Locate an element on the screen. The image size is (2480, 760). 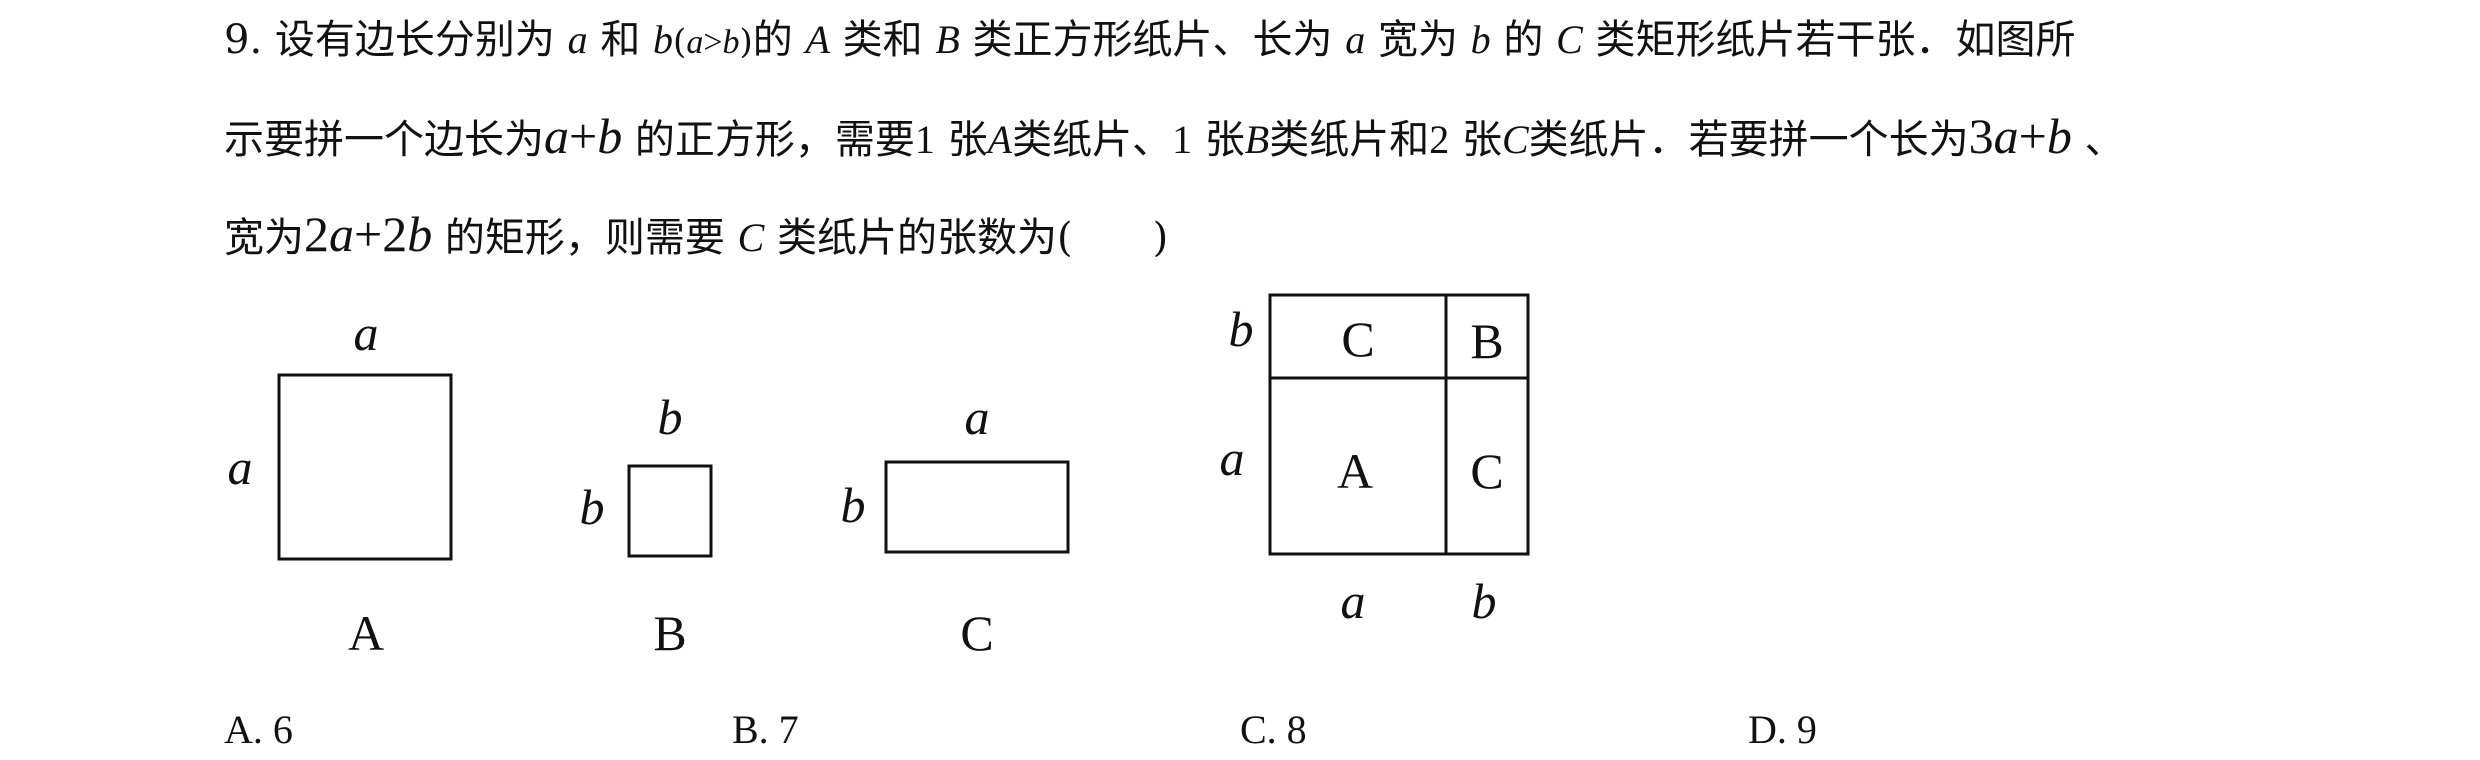
option-c: C. 8 is located at coordinates (1273, 729).